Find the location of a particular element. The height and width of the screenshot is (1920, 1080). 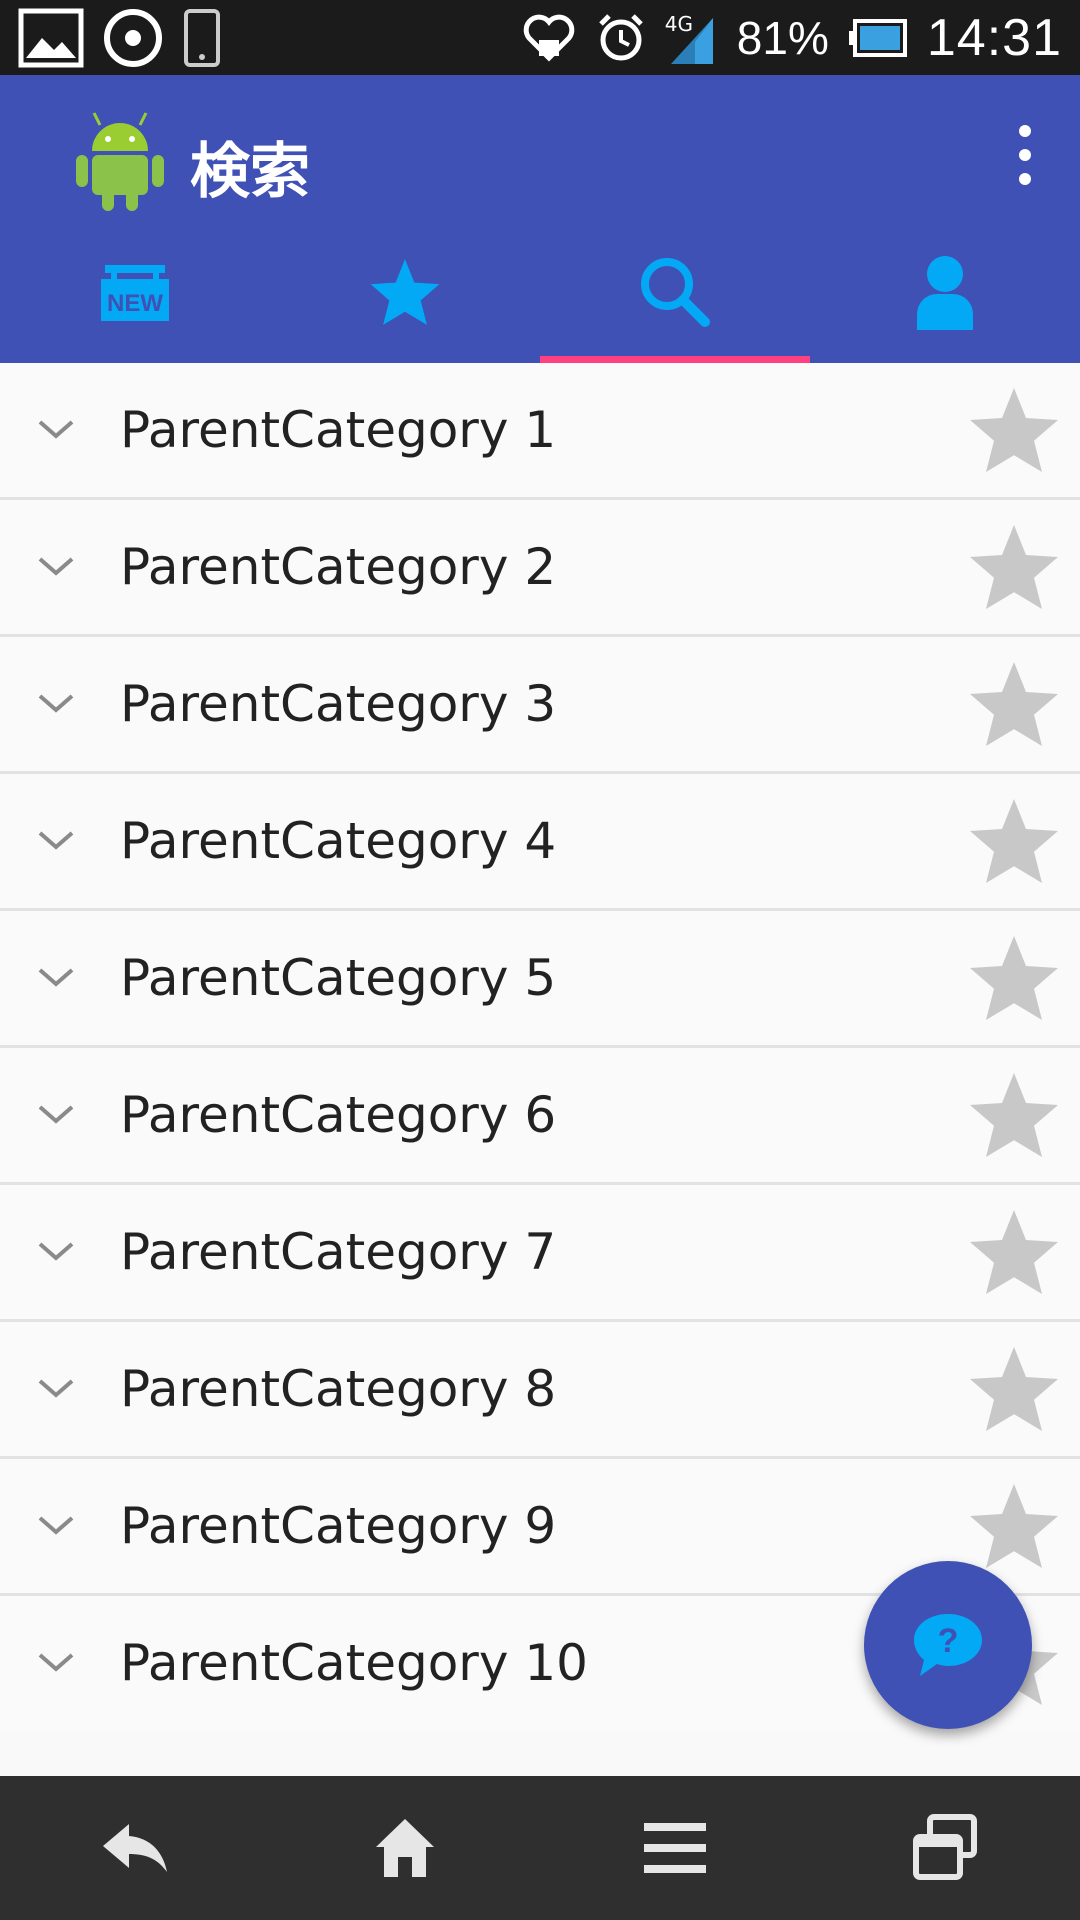

image-icon is located at coordinates (51, 38).